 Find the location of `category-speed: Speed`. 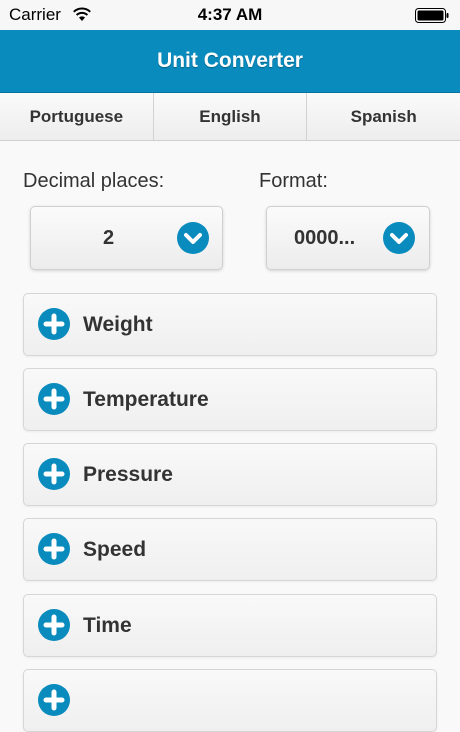

category-speed: Speed is located at coordinates (230, 549).